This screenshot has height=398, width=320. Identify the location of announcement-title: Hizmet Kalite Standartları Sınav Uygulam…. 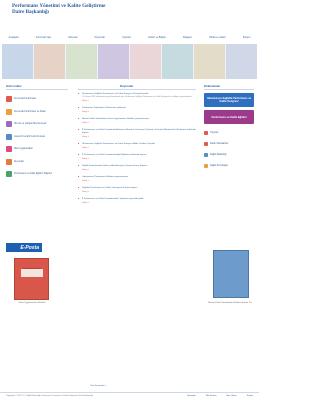
(137, 119).